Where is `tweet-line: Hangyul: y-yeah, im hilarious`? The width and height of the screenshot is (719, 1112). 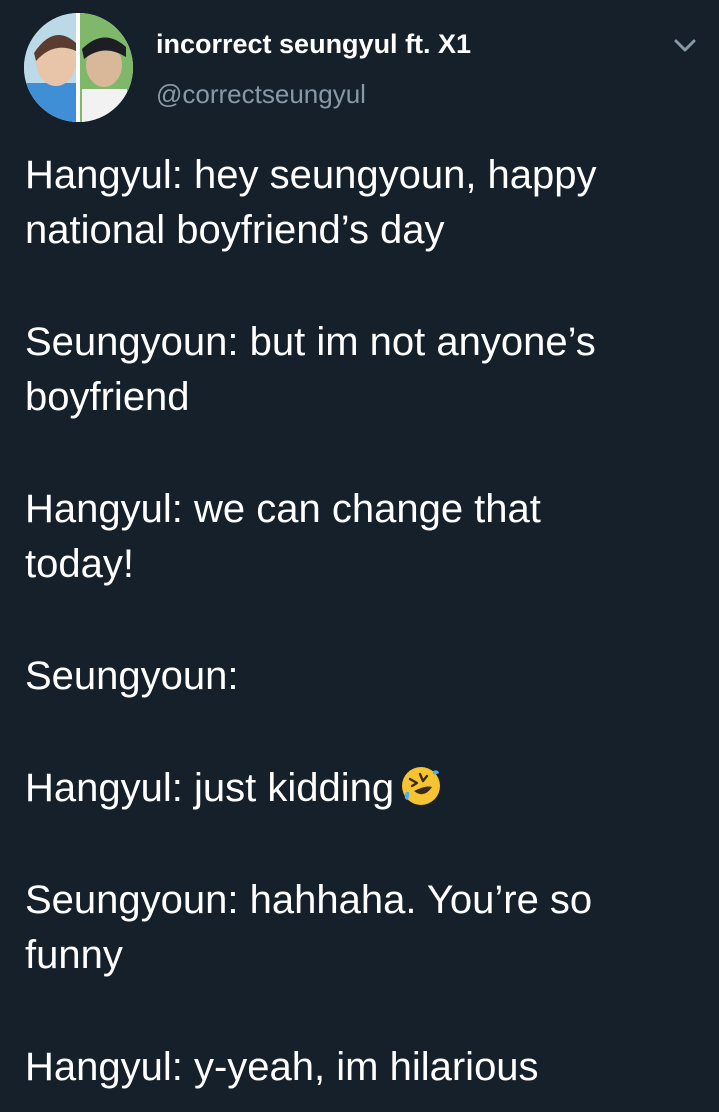
tweet-line: Hangyul: y-yeah, im hilarious is located at coordinates (365, 1067).